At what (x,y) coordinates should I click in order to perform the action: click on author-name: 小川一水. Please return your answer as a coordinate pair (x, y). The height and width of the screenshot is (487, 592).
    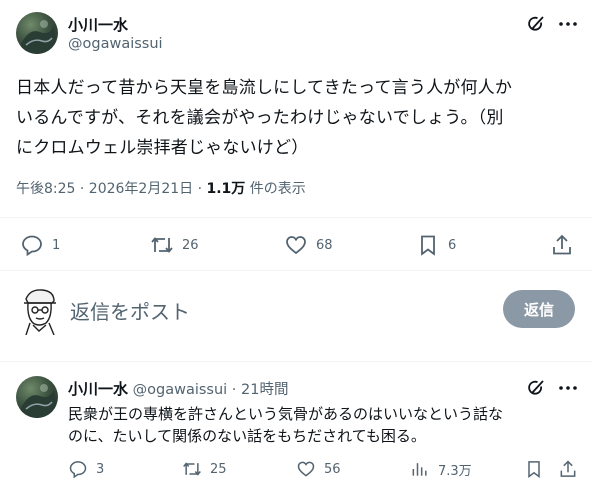
    Looking at the image, I should click on (98, 24).